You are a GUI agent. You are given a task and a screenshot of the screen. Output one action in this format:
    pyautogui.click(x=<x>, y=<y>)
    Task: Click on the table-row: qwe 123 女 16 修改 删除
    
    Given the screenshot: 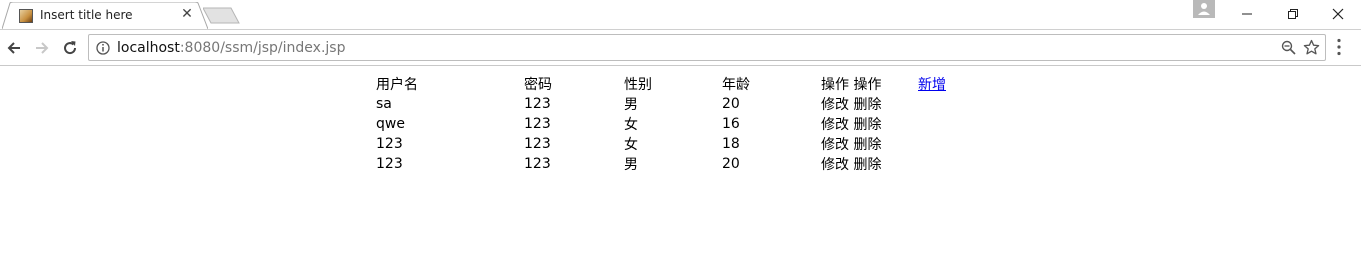 What is the action you would take?
    pyautogui.click(x=659, y=124)
    